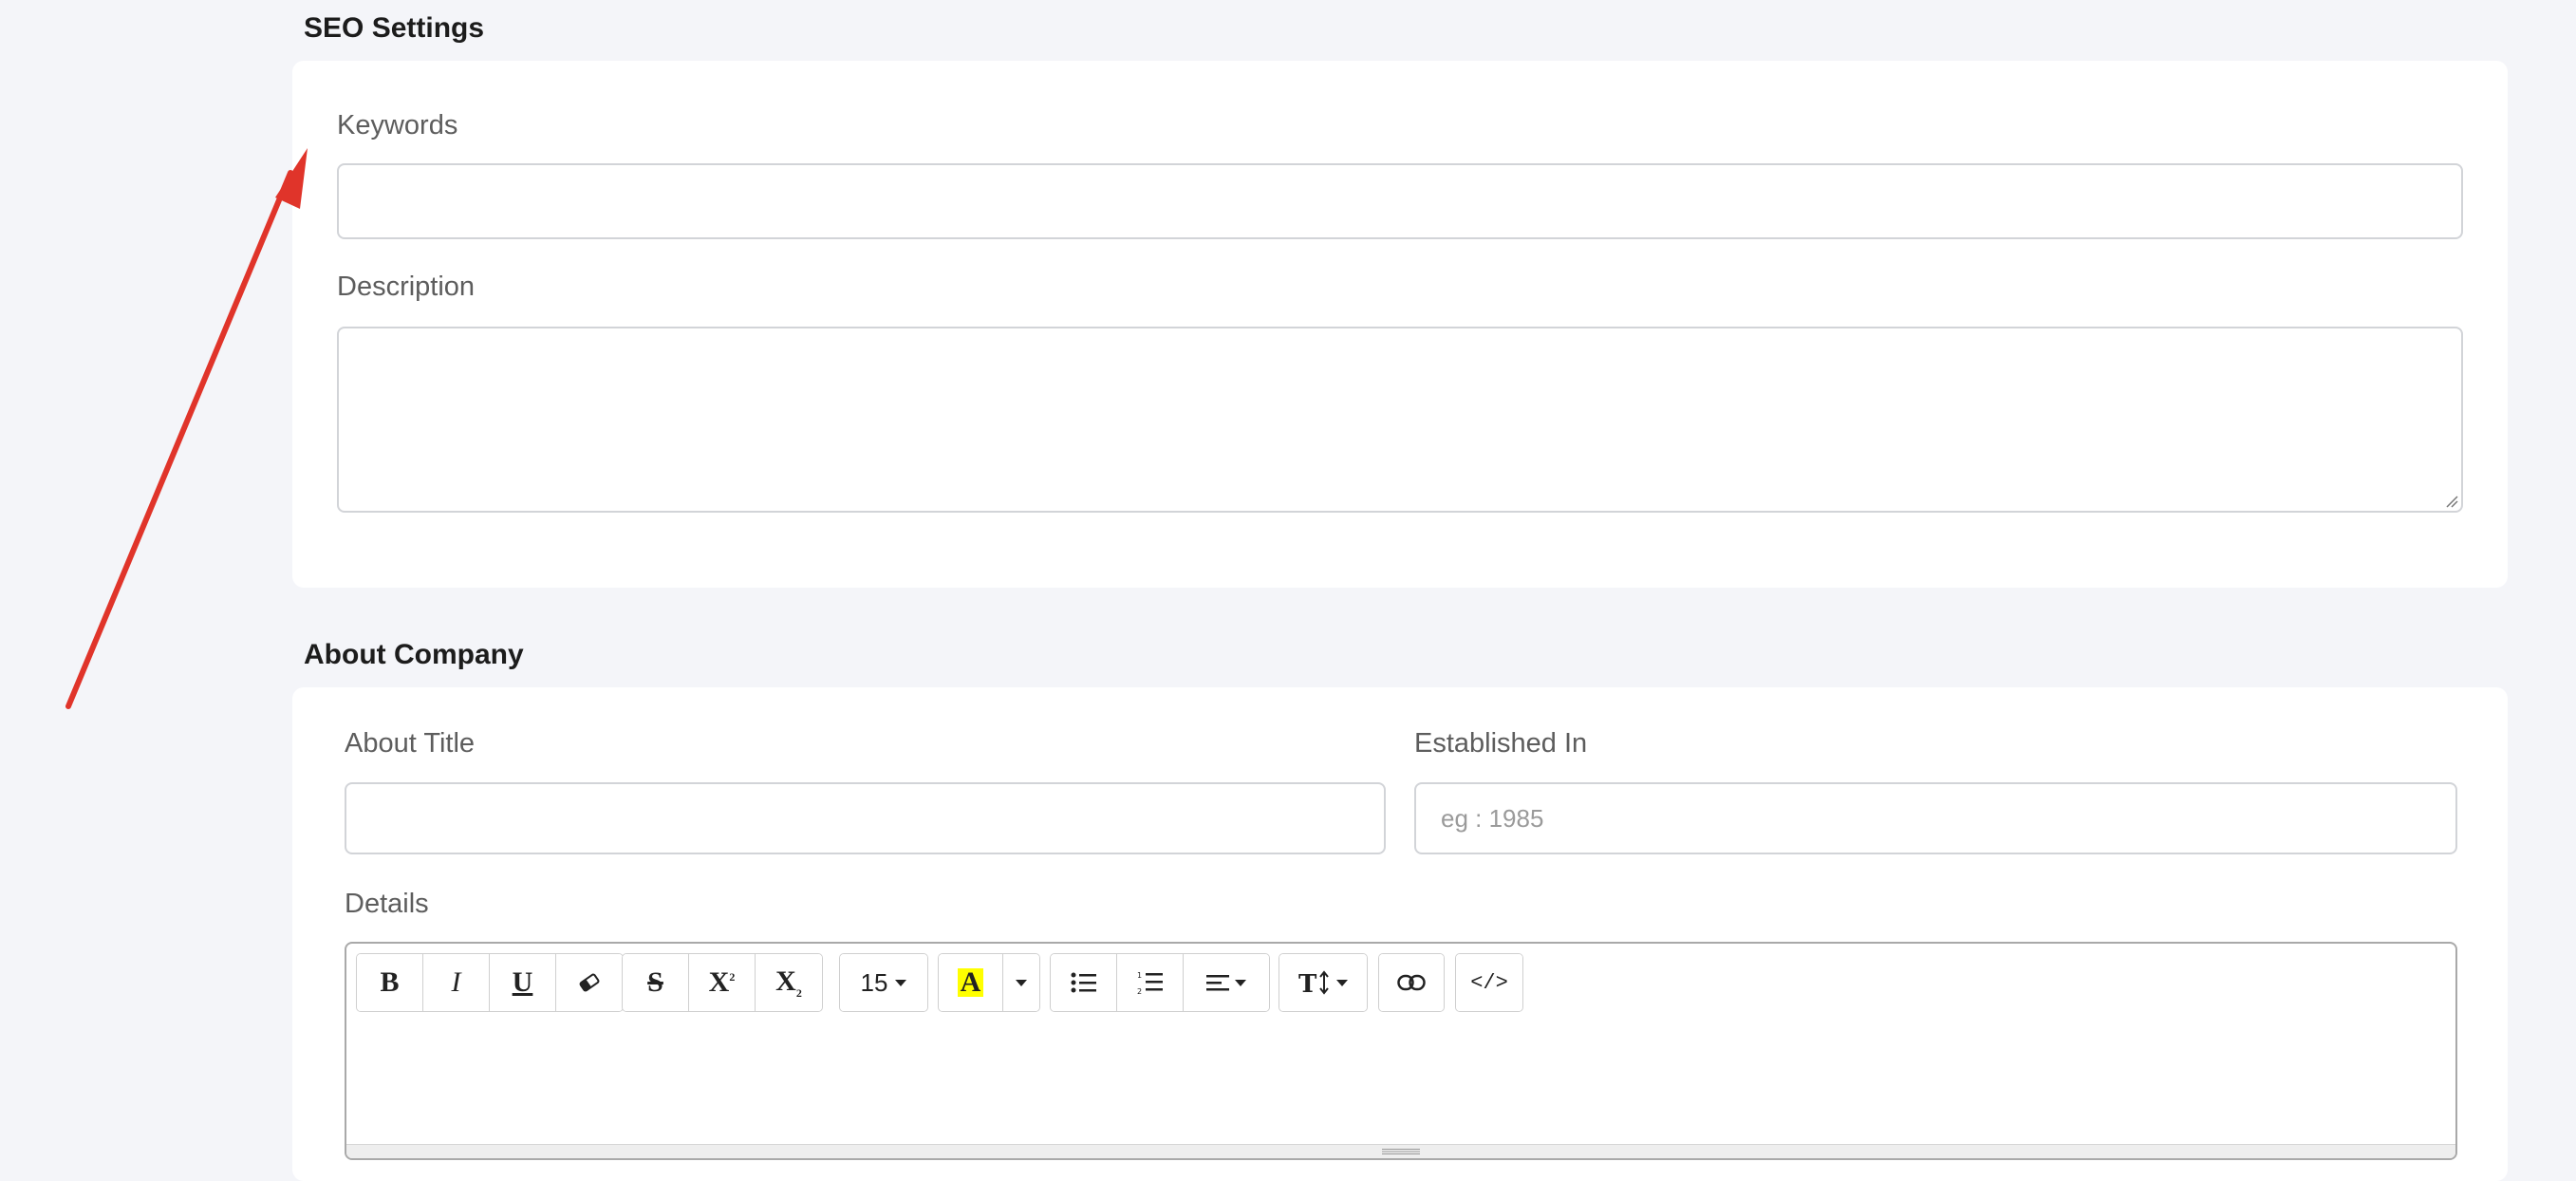 Image resolution: width=2576 pixels, height=1181 pixels. Describe the element at coordinates (1401, 1151) in the screenshot. I see `resize-handle-icon` at that location.